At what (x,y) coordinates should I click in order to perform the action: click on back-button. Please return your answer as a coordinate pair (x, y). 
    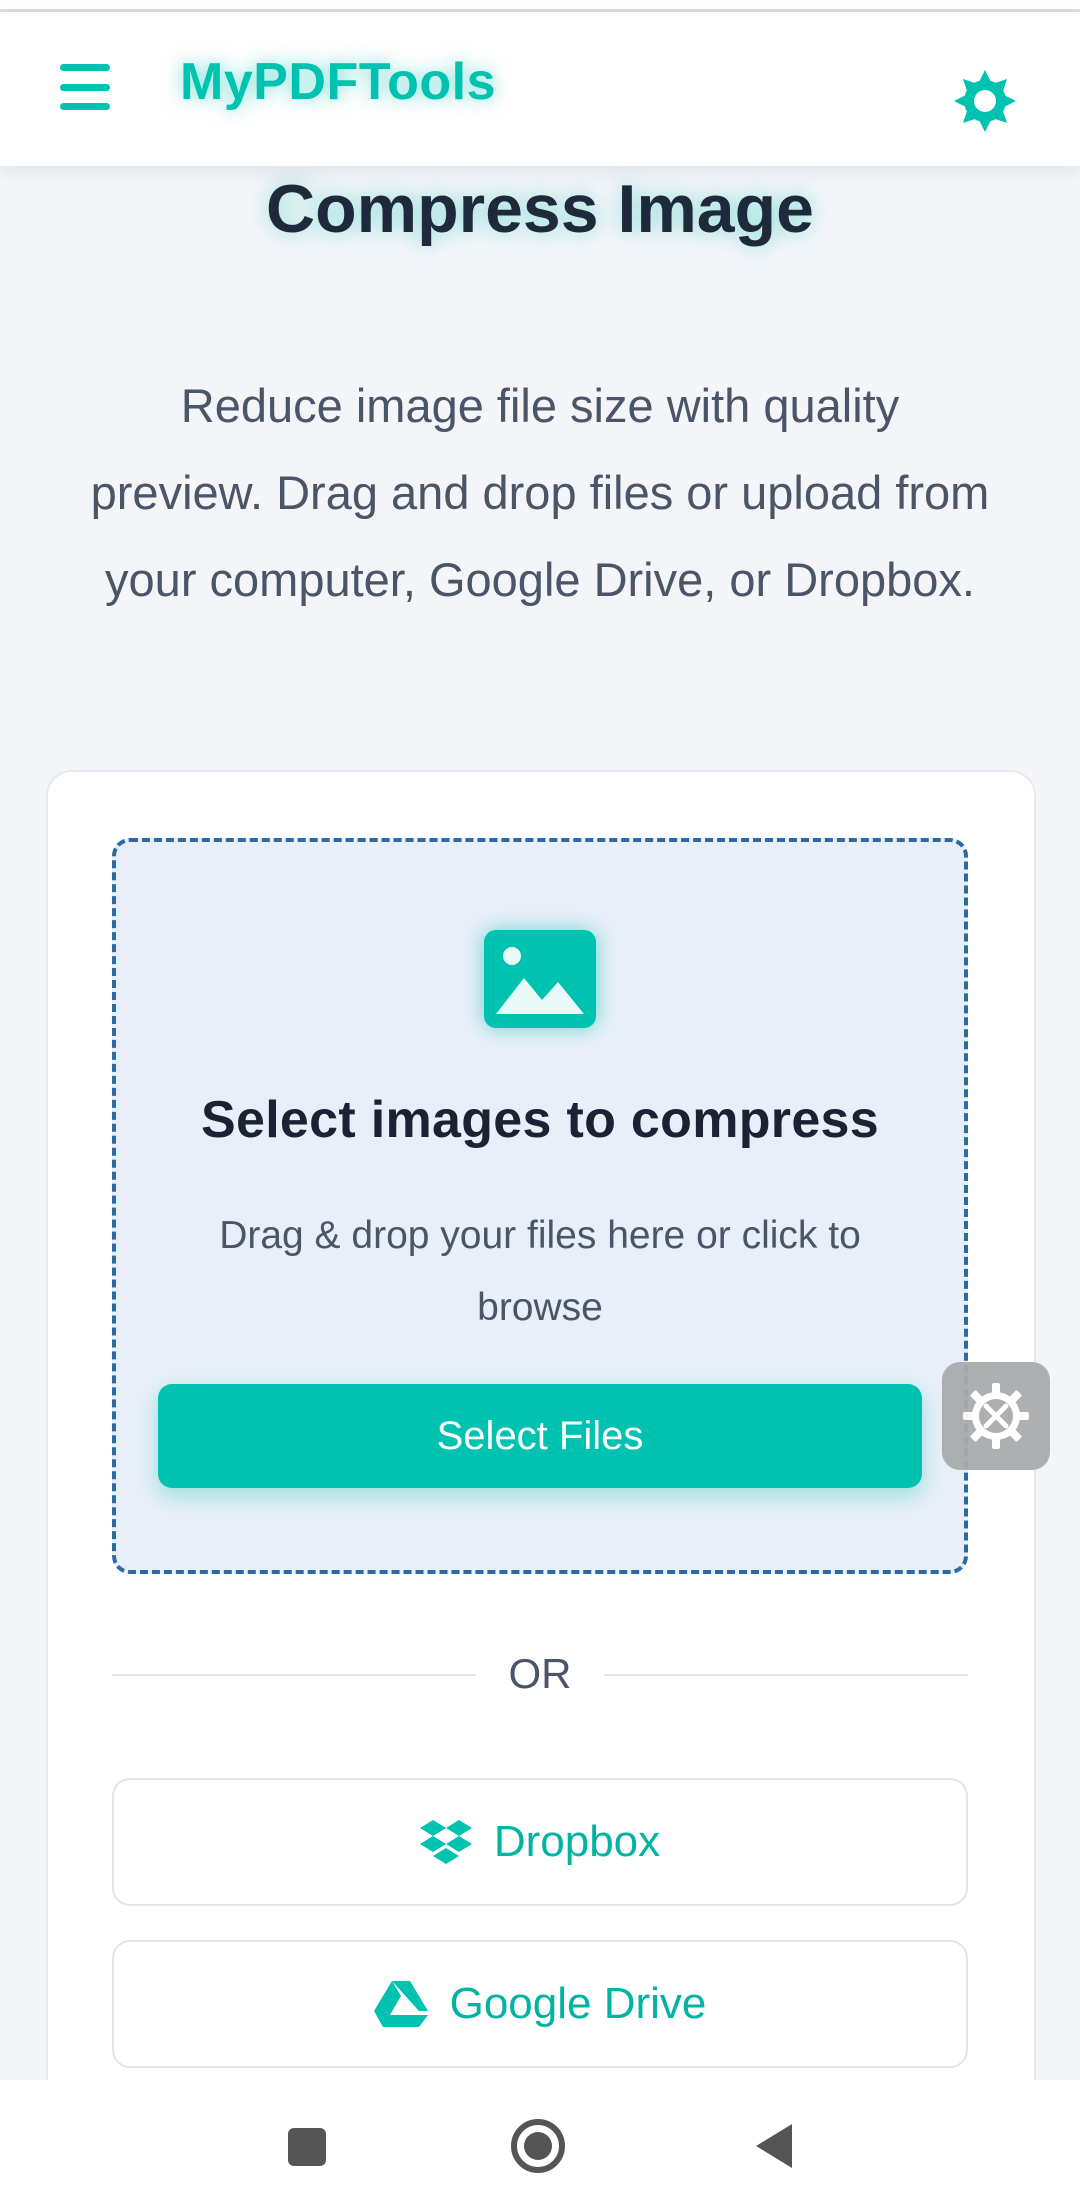
    Looking at the image, I should click on (774, 2146).